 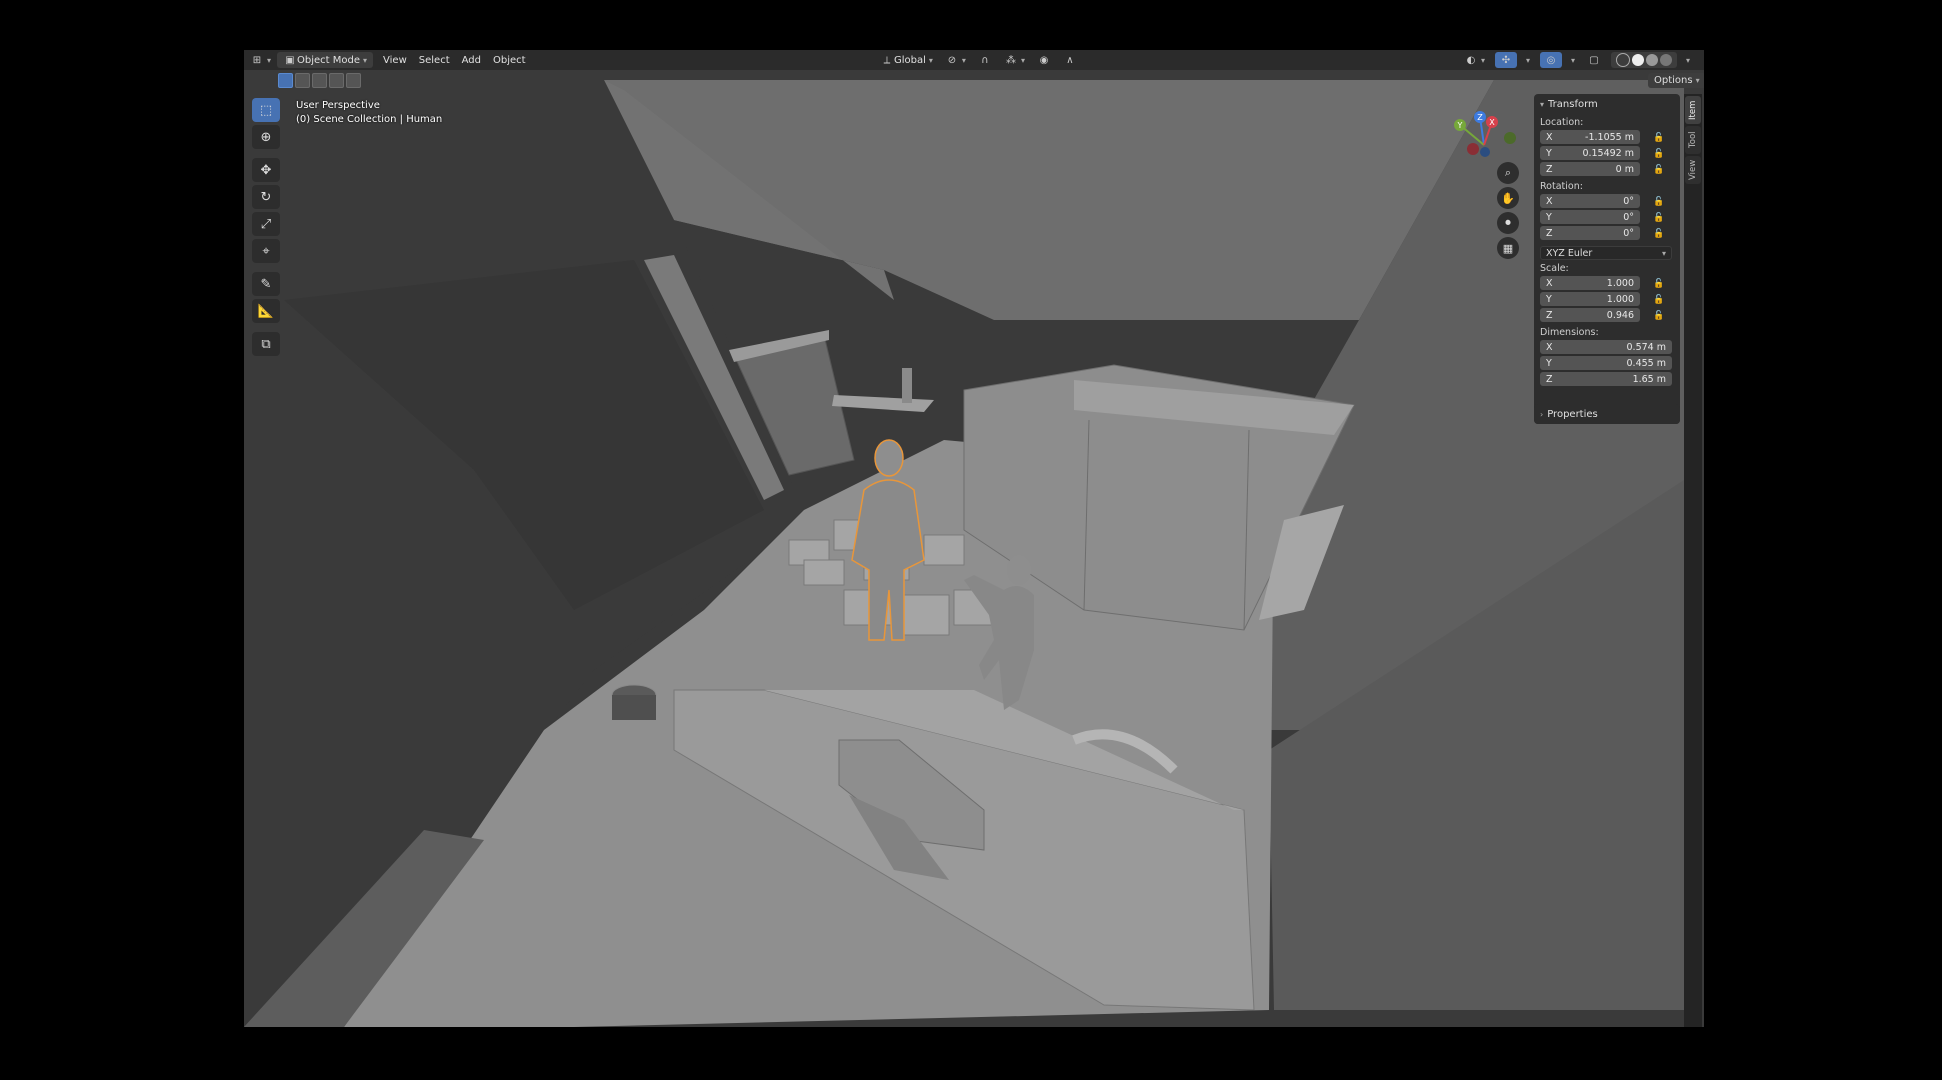 I want to click on overlay-toggle: ◎, so click(x=1550, y=60).